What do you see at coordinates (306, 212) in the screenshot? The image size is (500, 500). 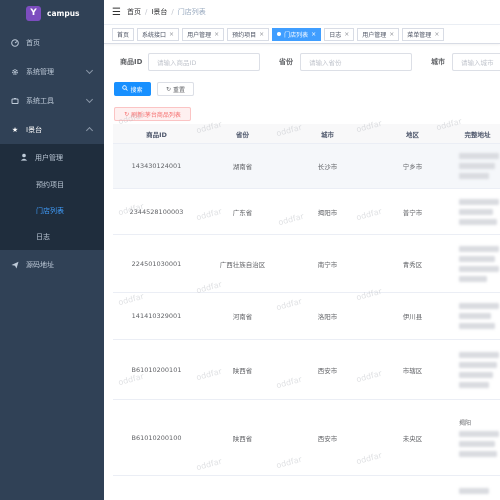 I see `table-row: 2344528100003 广东省 揭阳市 普宁市` at bounding box center [306, 212].